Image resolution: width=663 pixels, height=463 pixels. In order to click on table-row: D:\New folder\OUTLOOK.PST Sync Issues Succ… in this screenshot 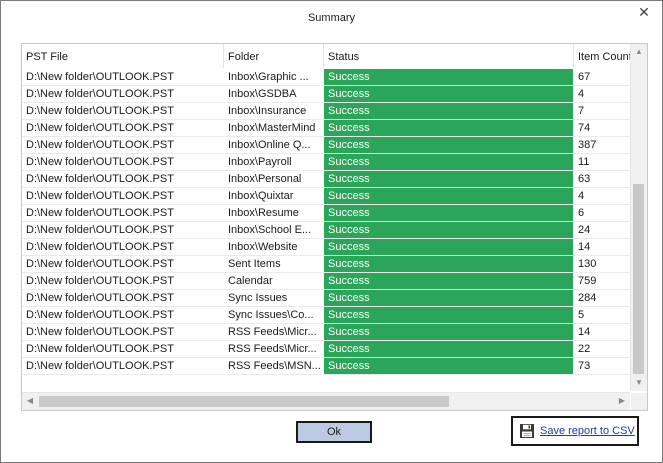, I will do `click(326, 298)`.